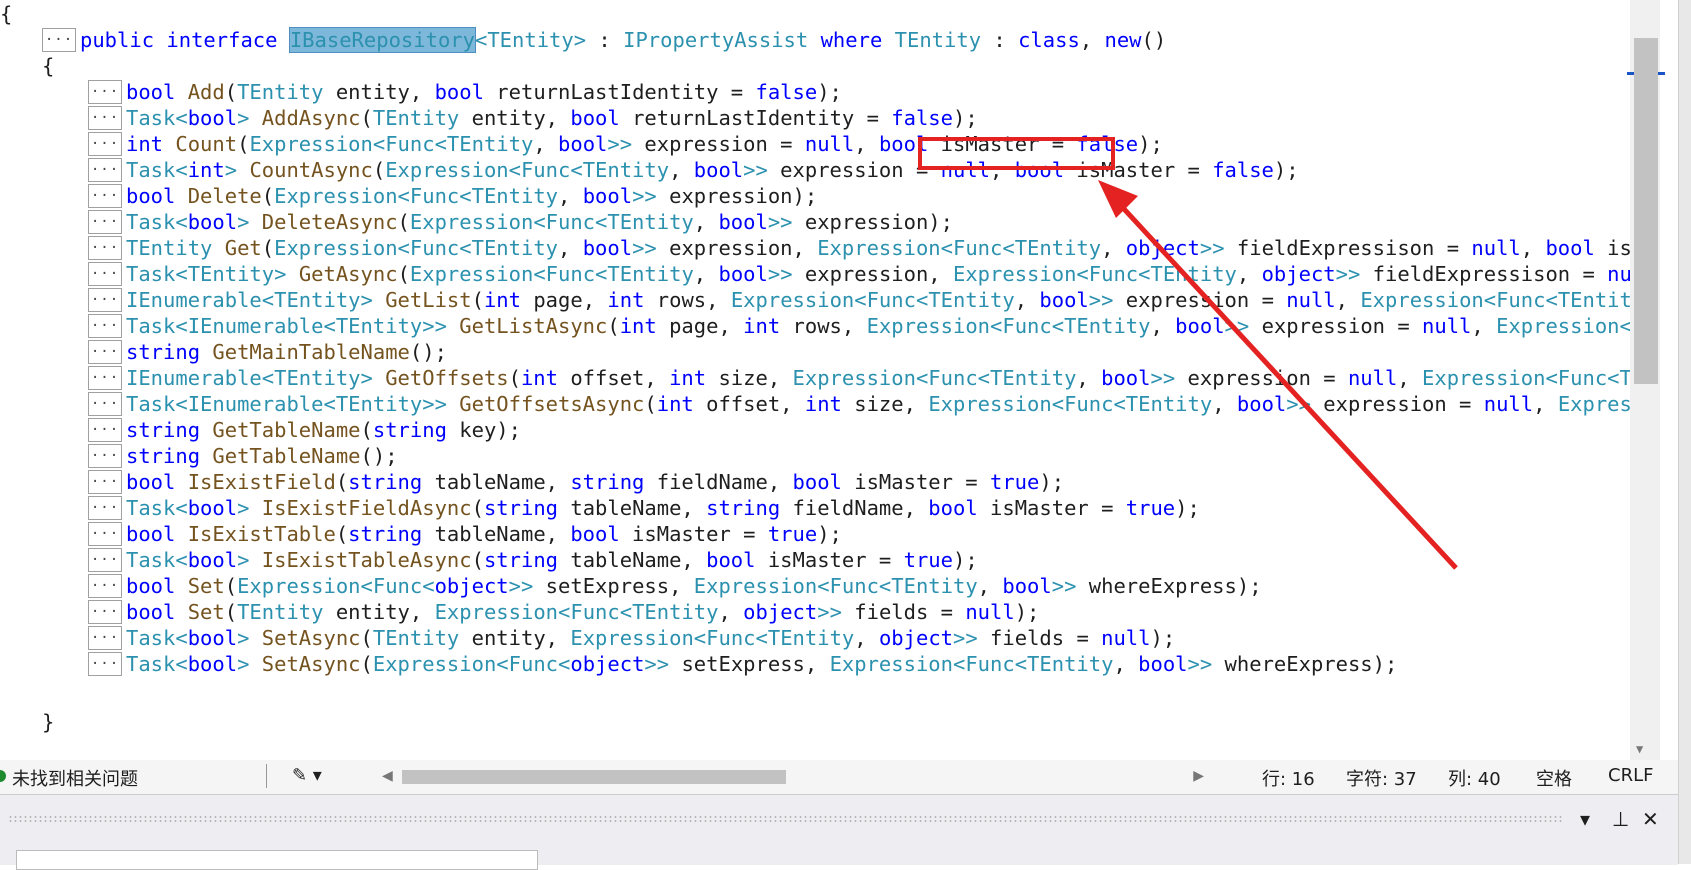  Describe the element at coordinates (521, 560) in the screenshot. I see `code-token: string` at that location.